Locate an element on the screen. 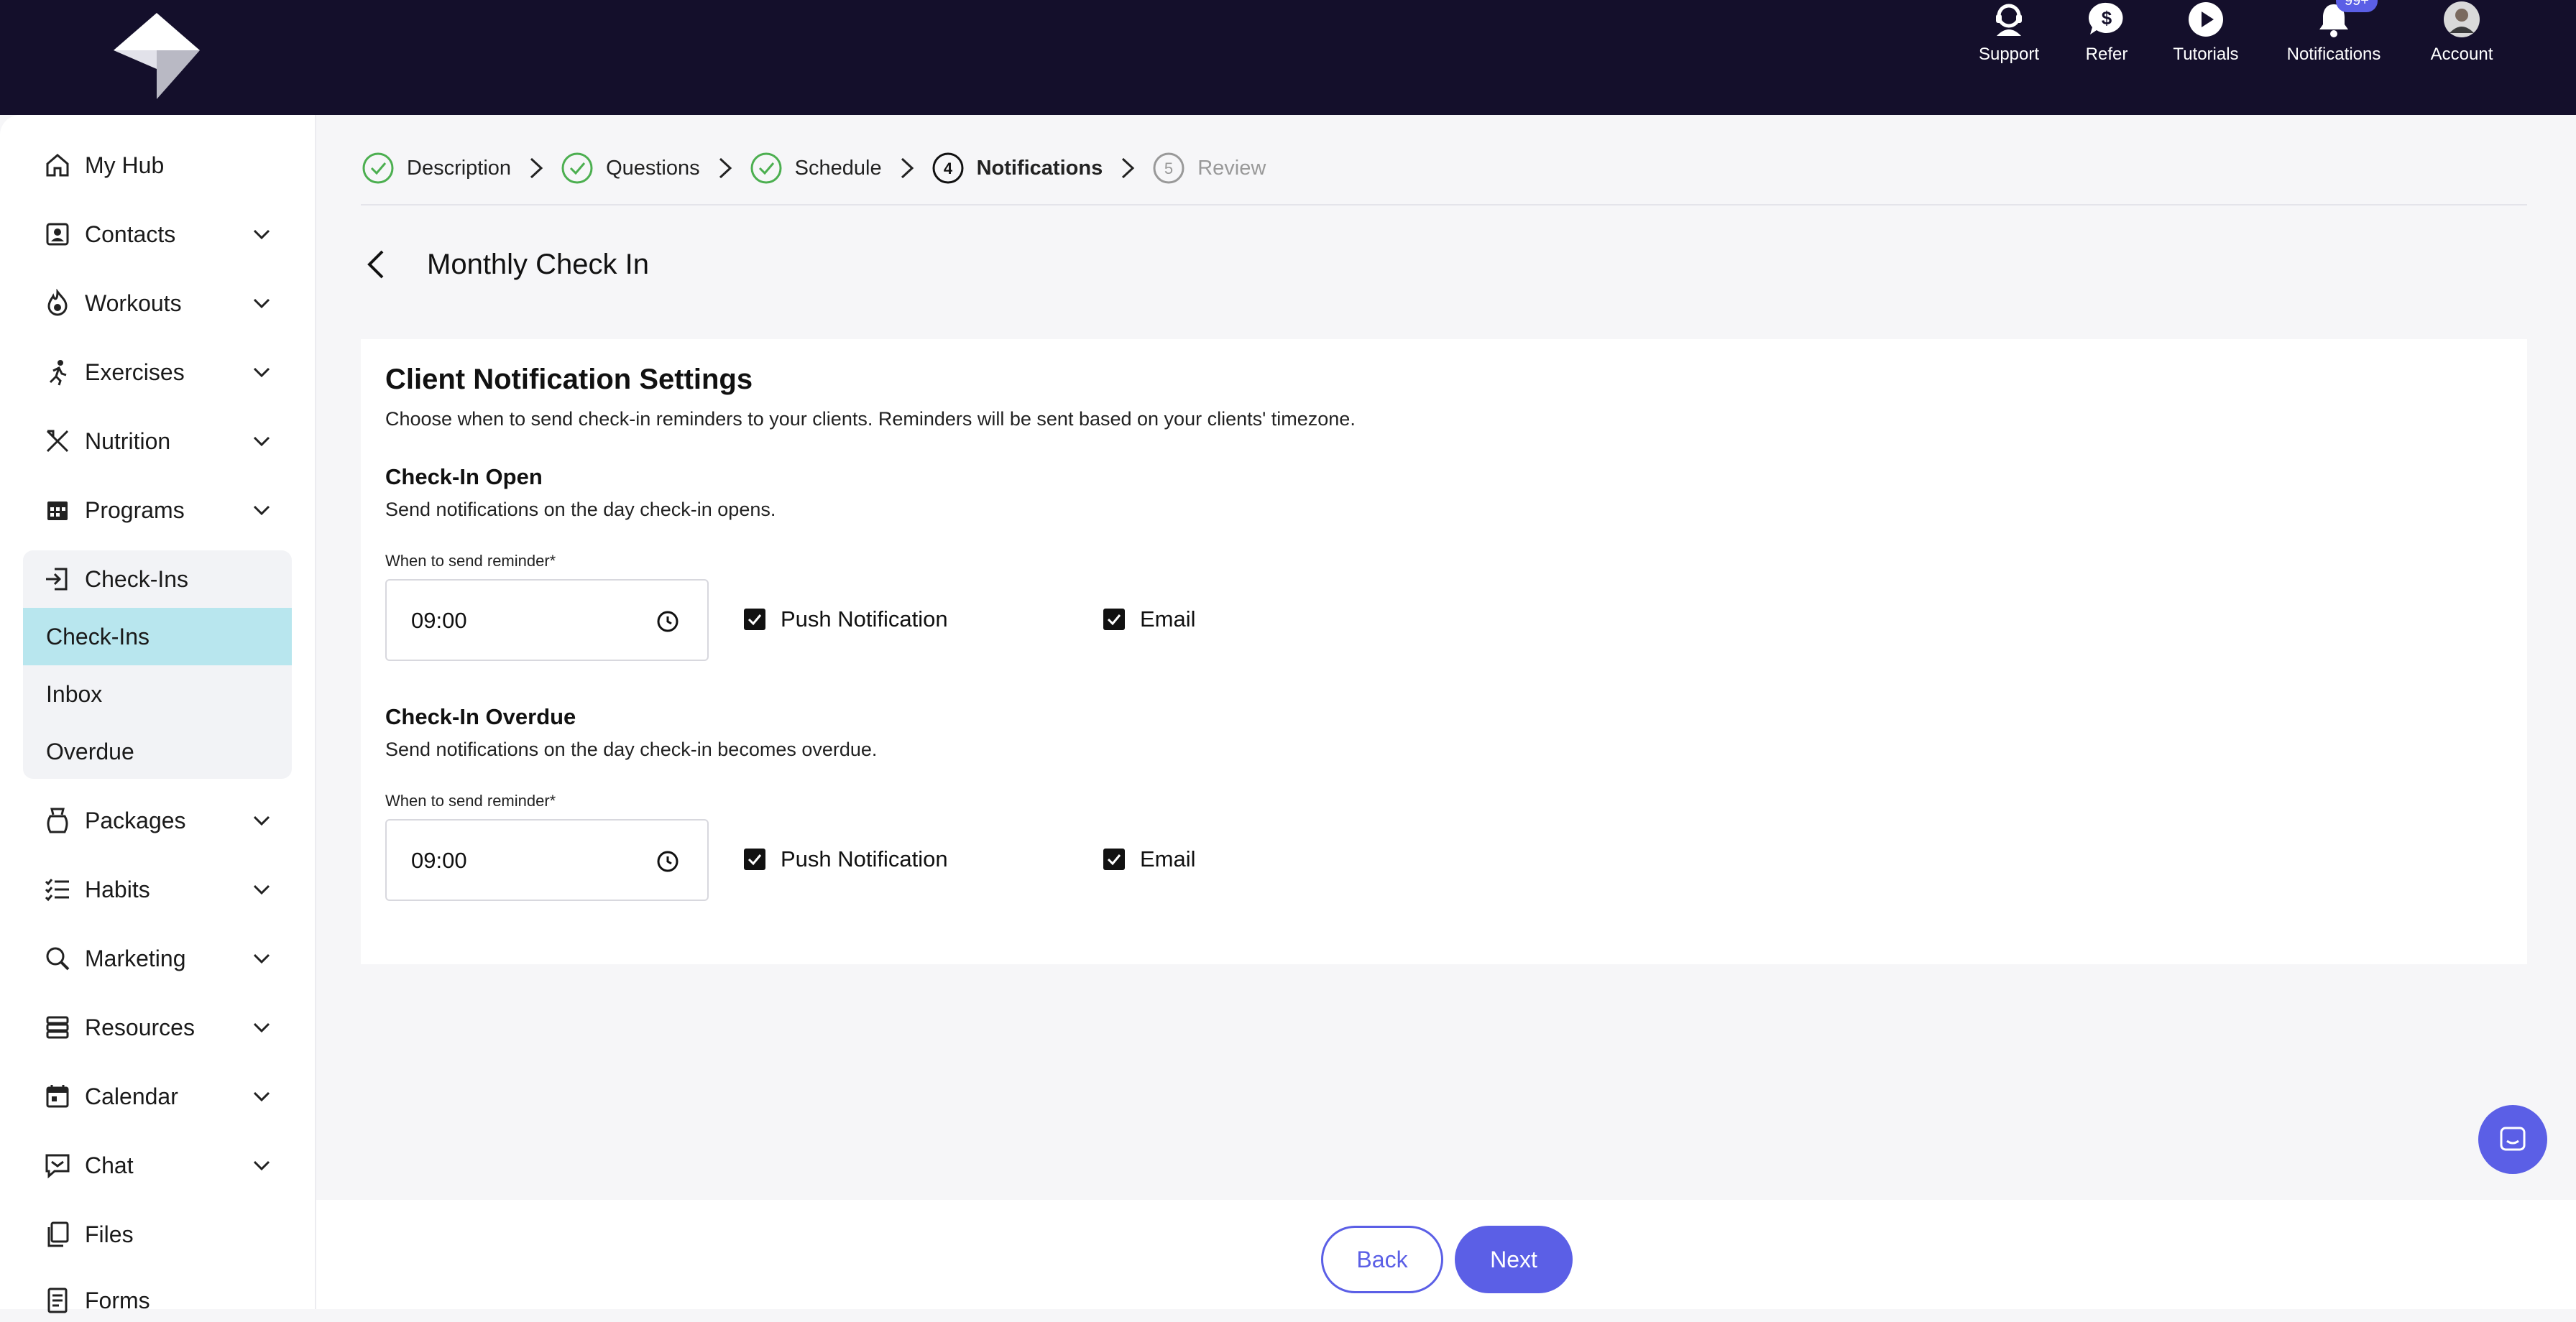  sidebar-item-exercises: Exercises is located at coordinates (158, 372).